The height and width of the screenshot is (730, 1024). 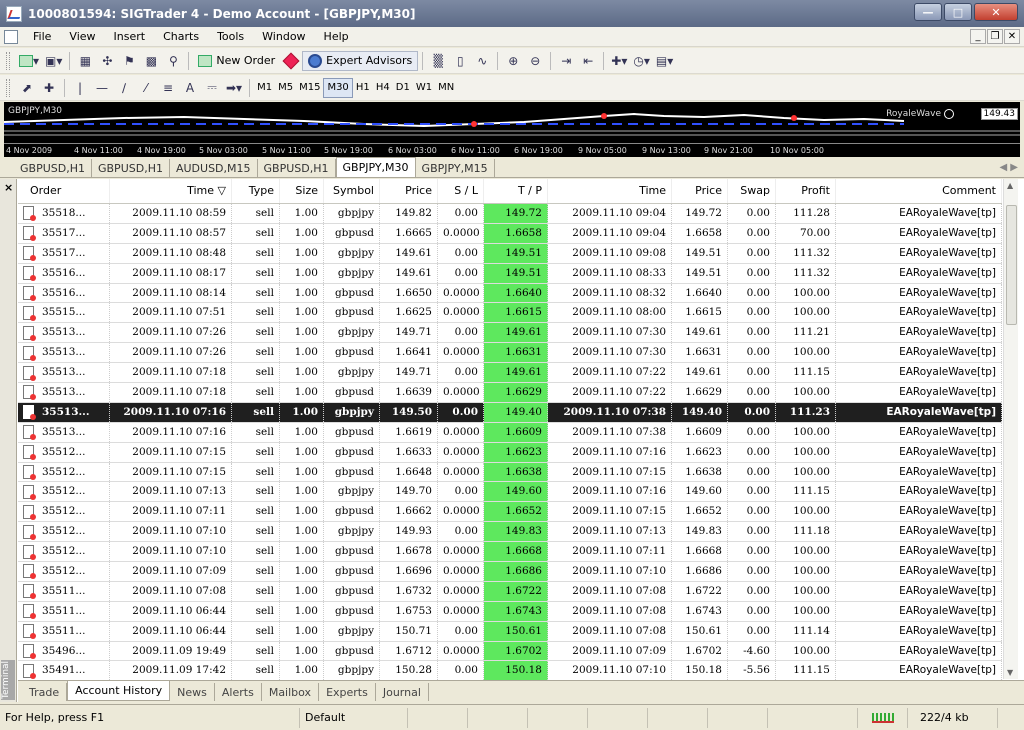 What do you see at coordinates (85, 61) in the screenshot?
I see `market-watch-icon: ▦` at bounding box center [85, 61].